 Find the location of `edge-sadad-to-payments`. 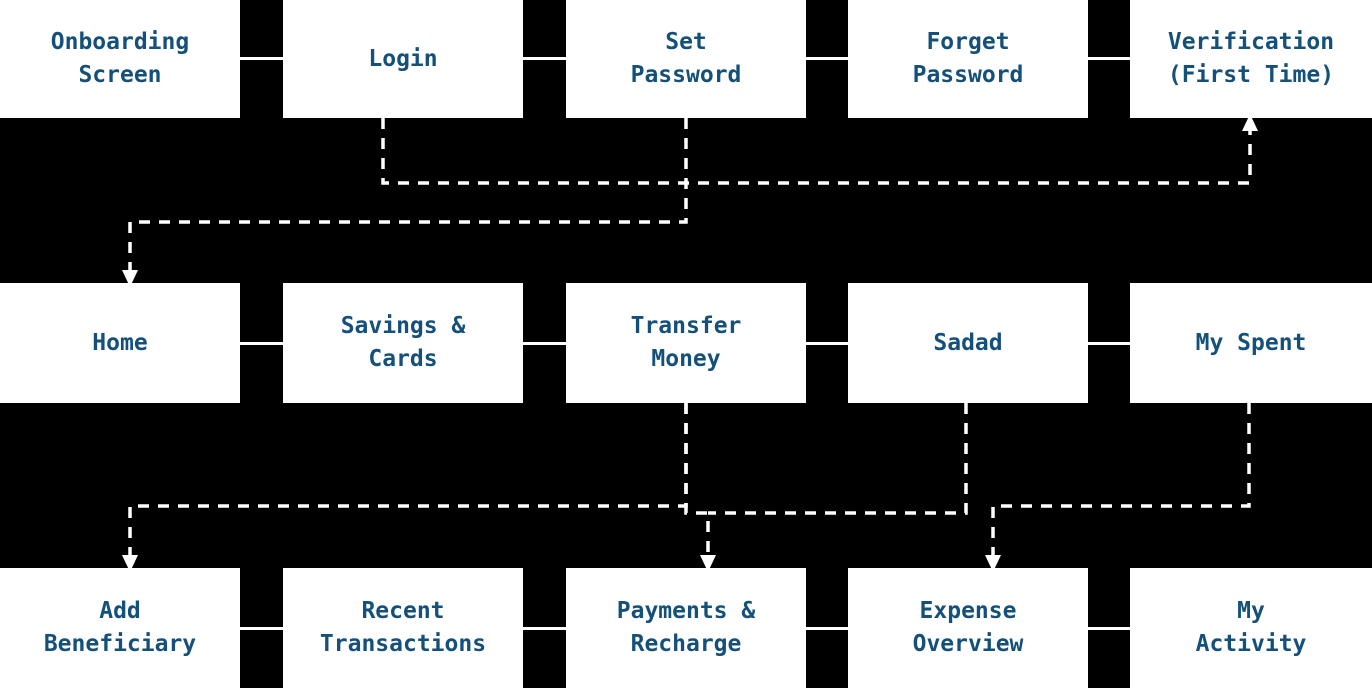

edge-sadad-to-payments is located at coordinates (834, 487).